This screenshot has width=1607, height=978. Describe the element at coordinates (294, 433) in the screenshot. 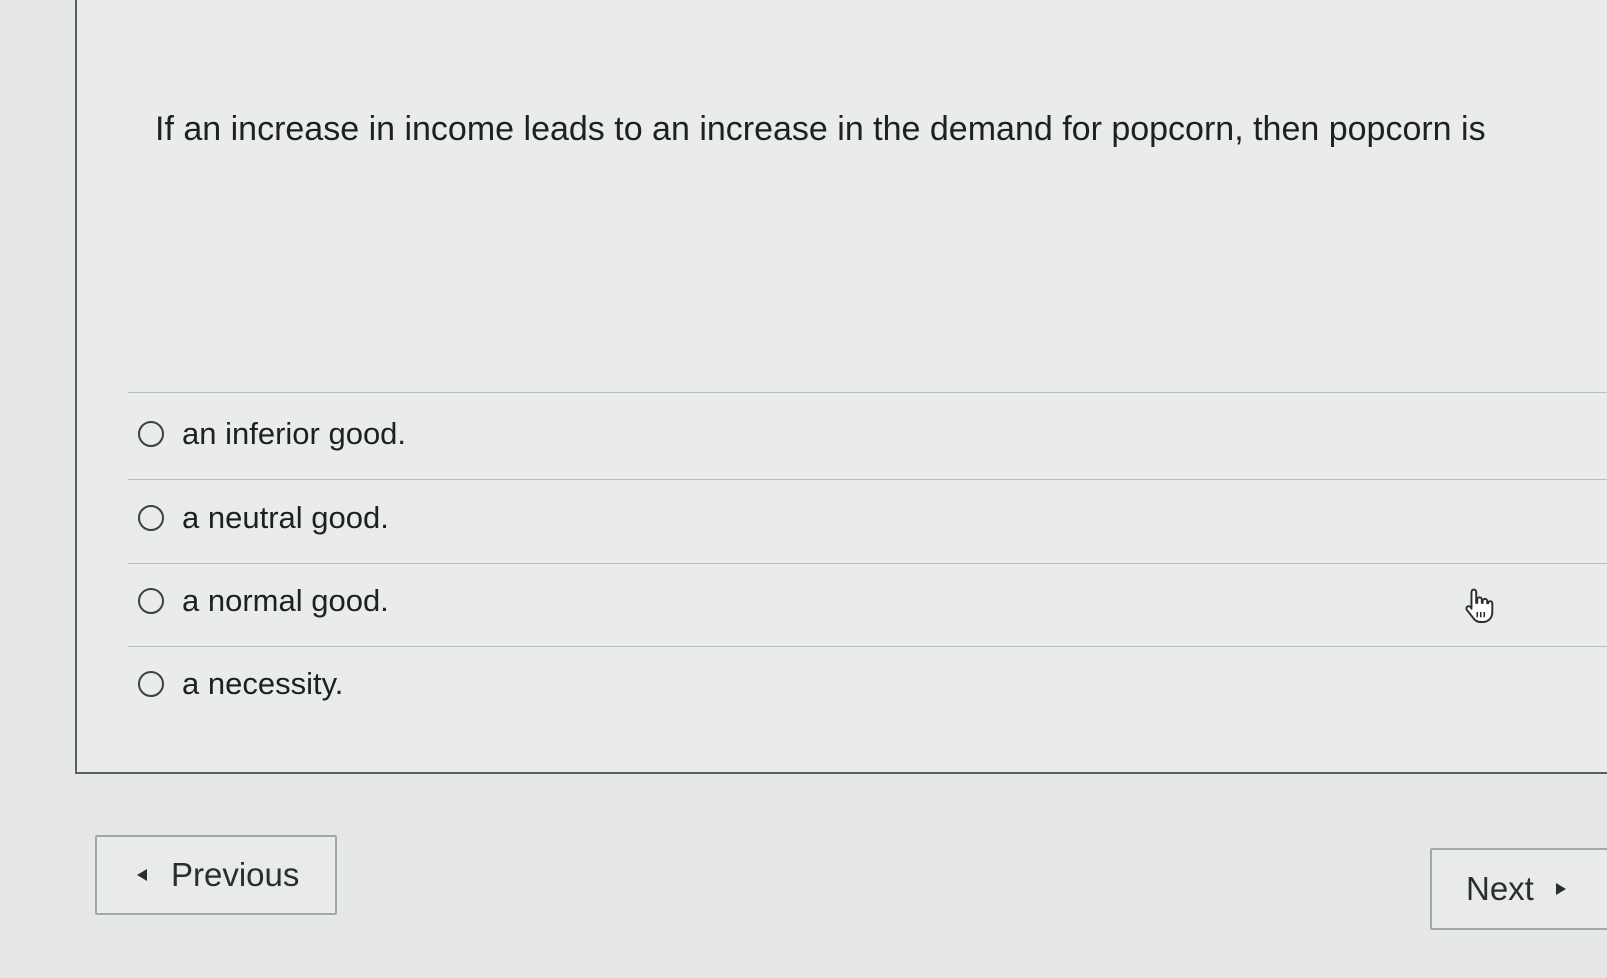

I see `option-label: an inferior good.` at that location.